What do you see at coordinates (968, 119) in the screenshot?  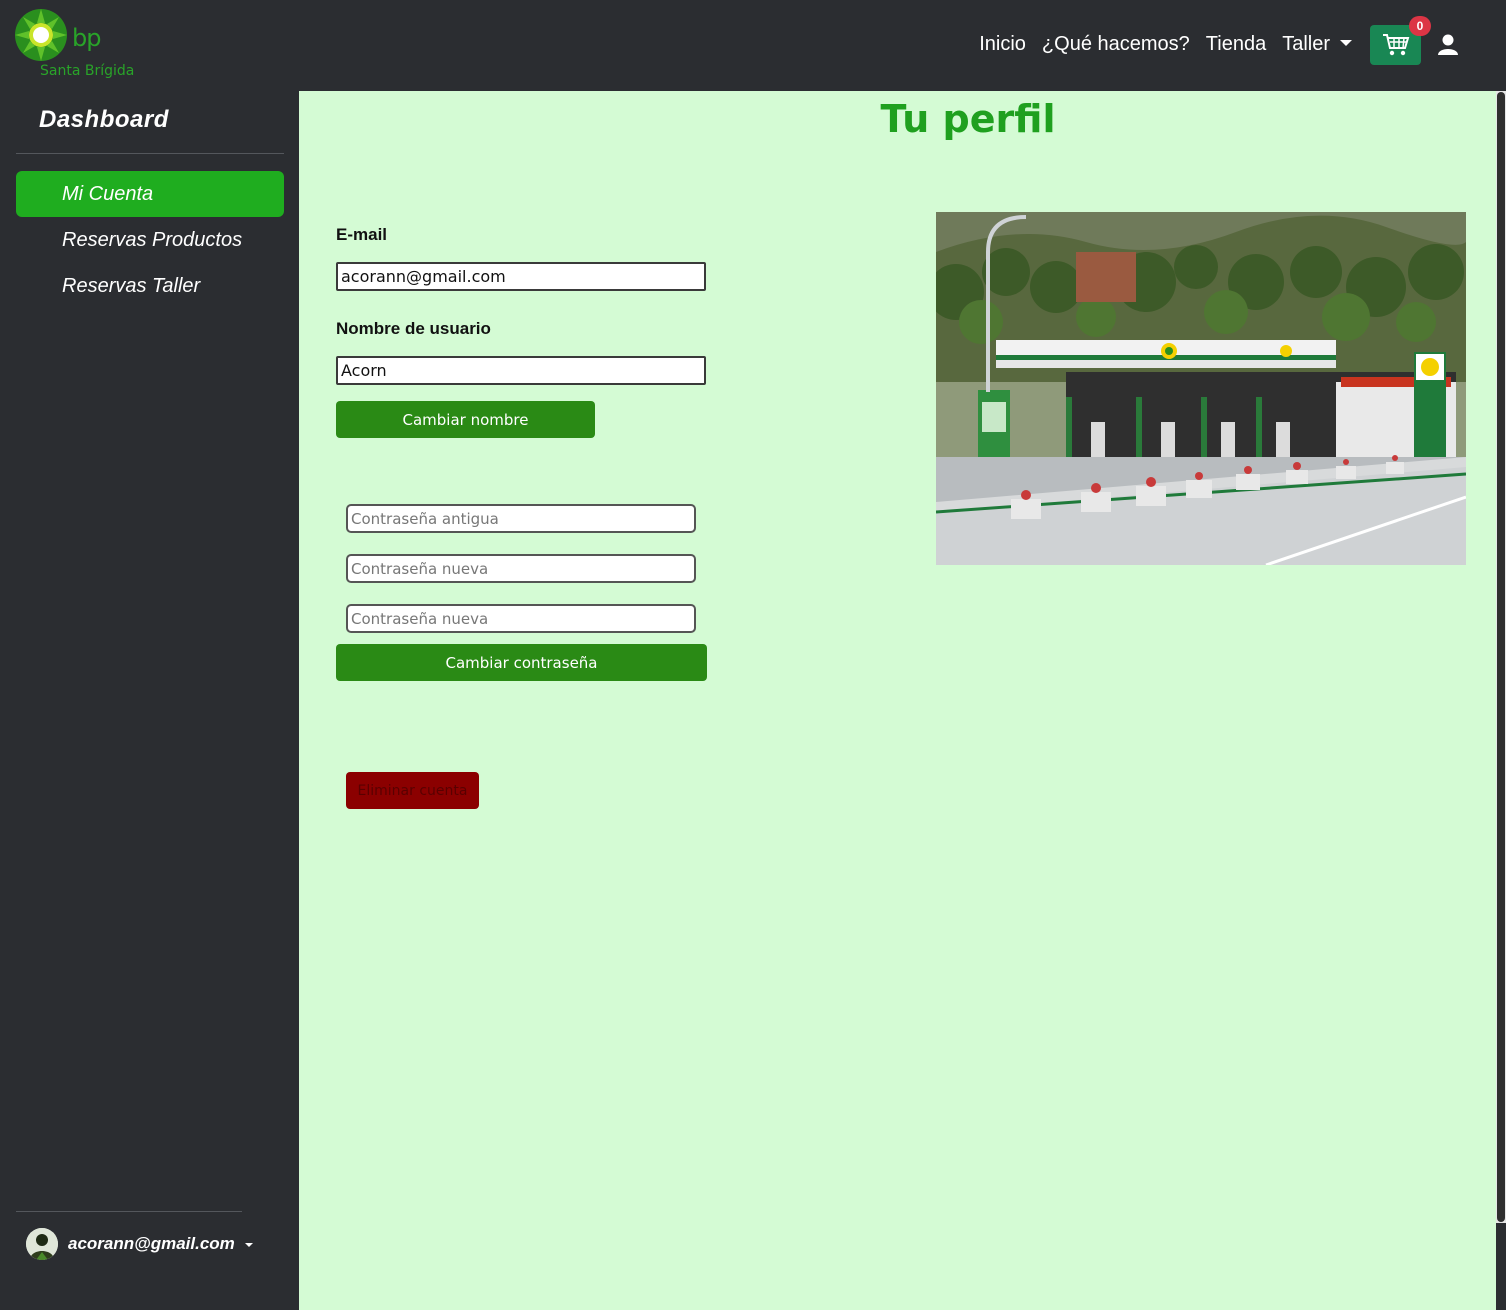 I see `page-title: Tu perfil` at bounding box center [968, 119].